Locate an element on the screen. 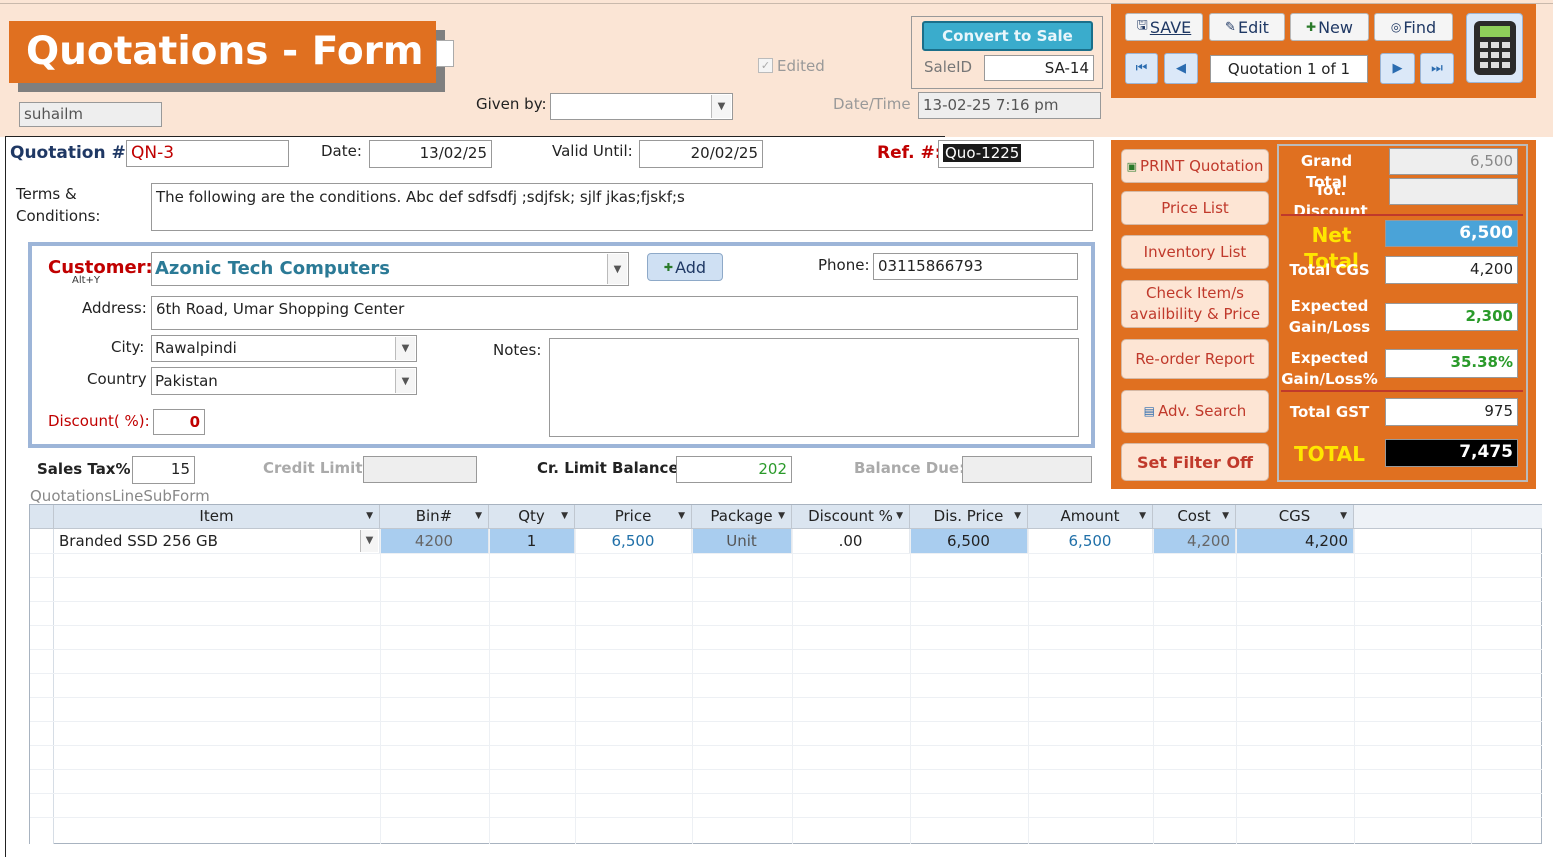  edit-button: ✎ Edit is located at coordinates (1247, 27).